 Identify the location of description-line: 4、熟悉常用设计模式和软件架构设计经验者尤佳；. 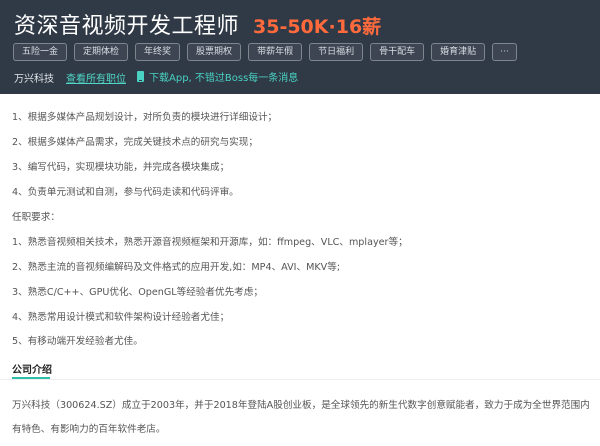
(121, 317).